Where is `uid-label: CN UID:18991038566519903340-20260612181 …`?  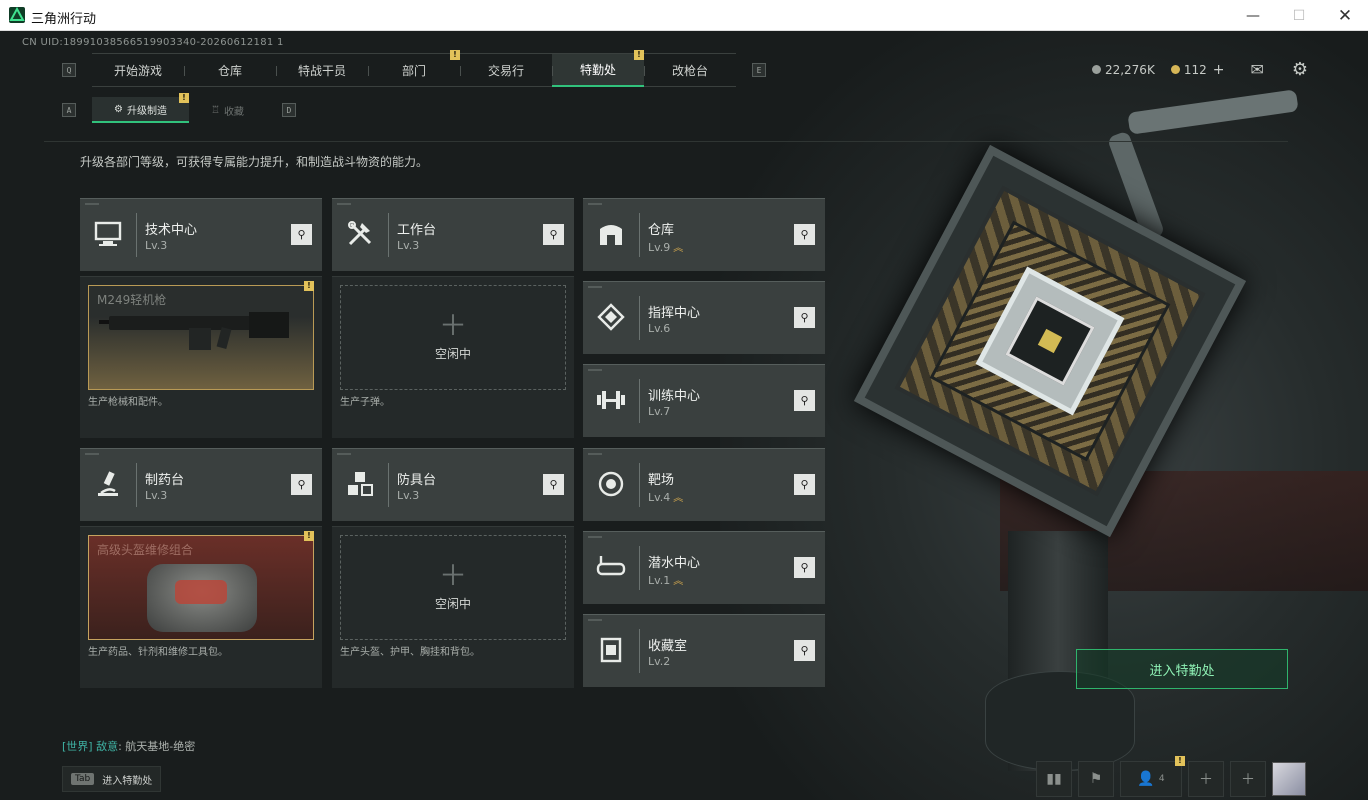
uid-label: CN UID:18991038566519903340-20260612181 … is located at coordinates (153, 42).